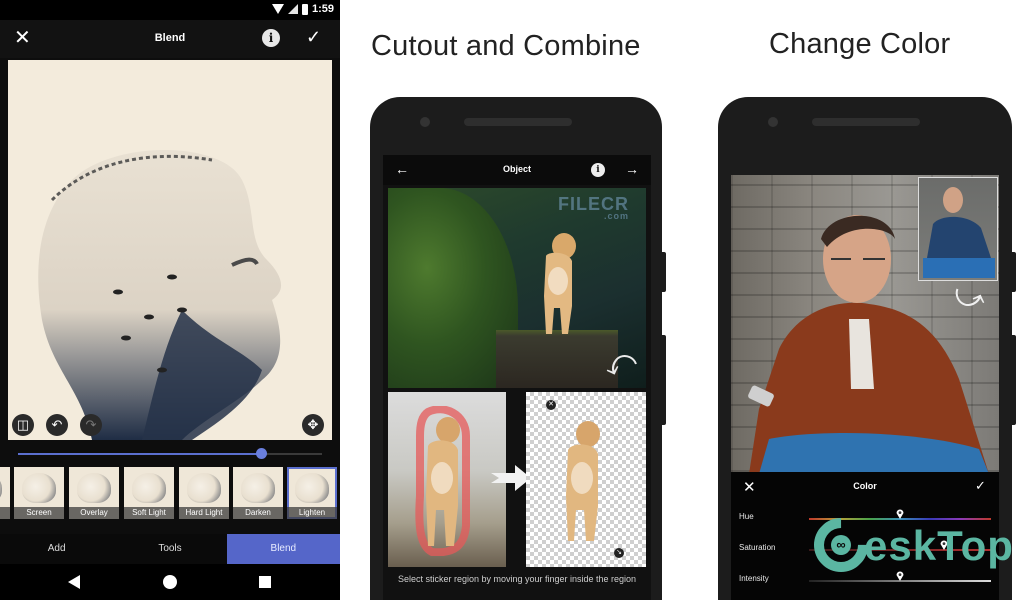 The height and width of the screenshot is (600, 1036). Describe the element at coordinates (619, 553) in the screenshot. I see `resize-handle-icon: ↘` at that location.